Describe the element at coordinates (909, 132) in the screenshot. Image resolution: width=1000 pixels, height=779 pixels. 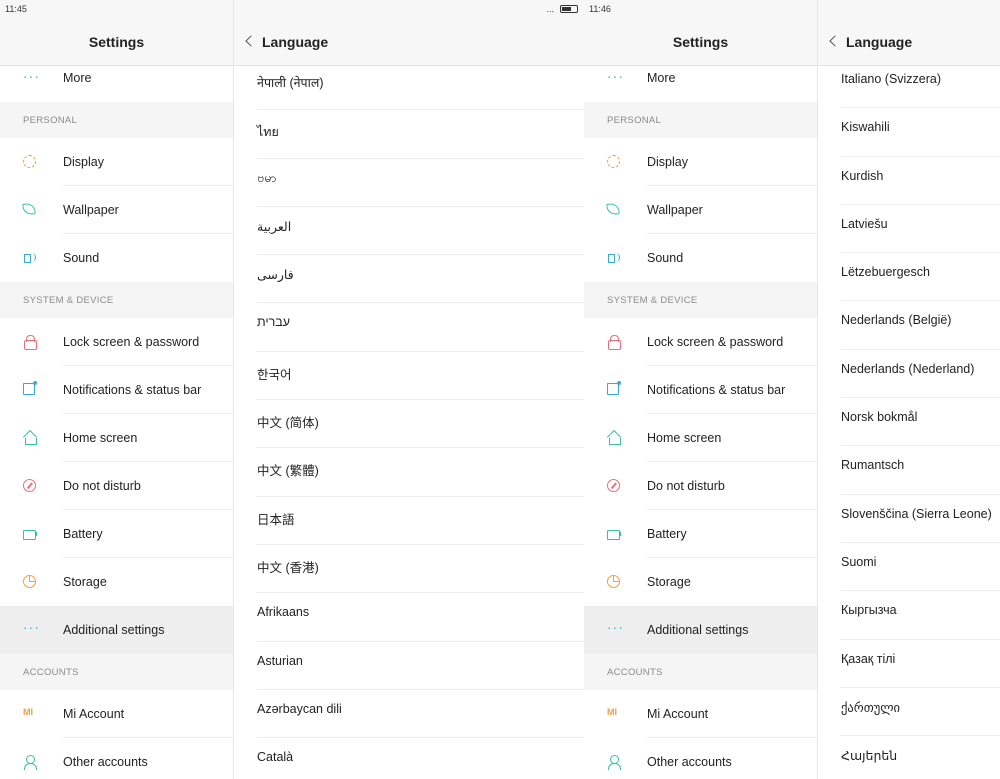
I see `language-option: Kiswahili` at that location.